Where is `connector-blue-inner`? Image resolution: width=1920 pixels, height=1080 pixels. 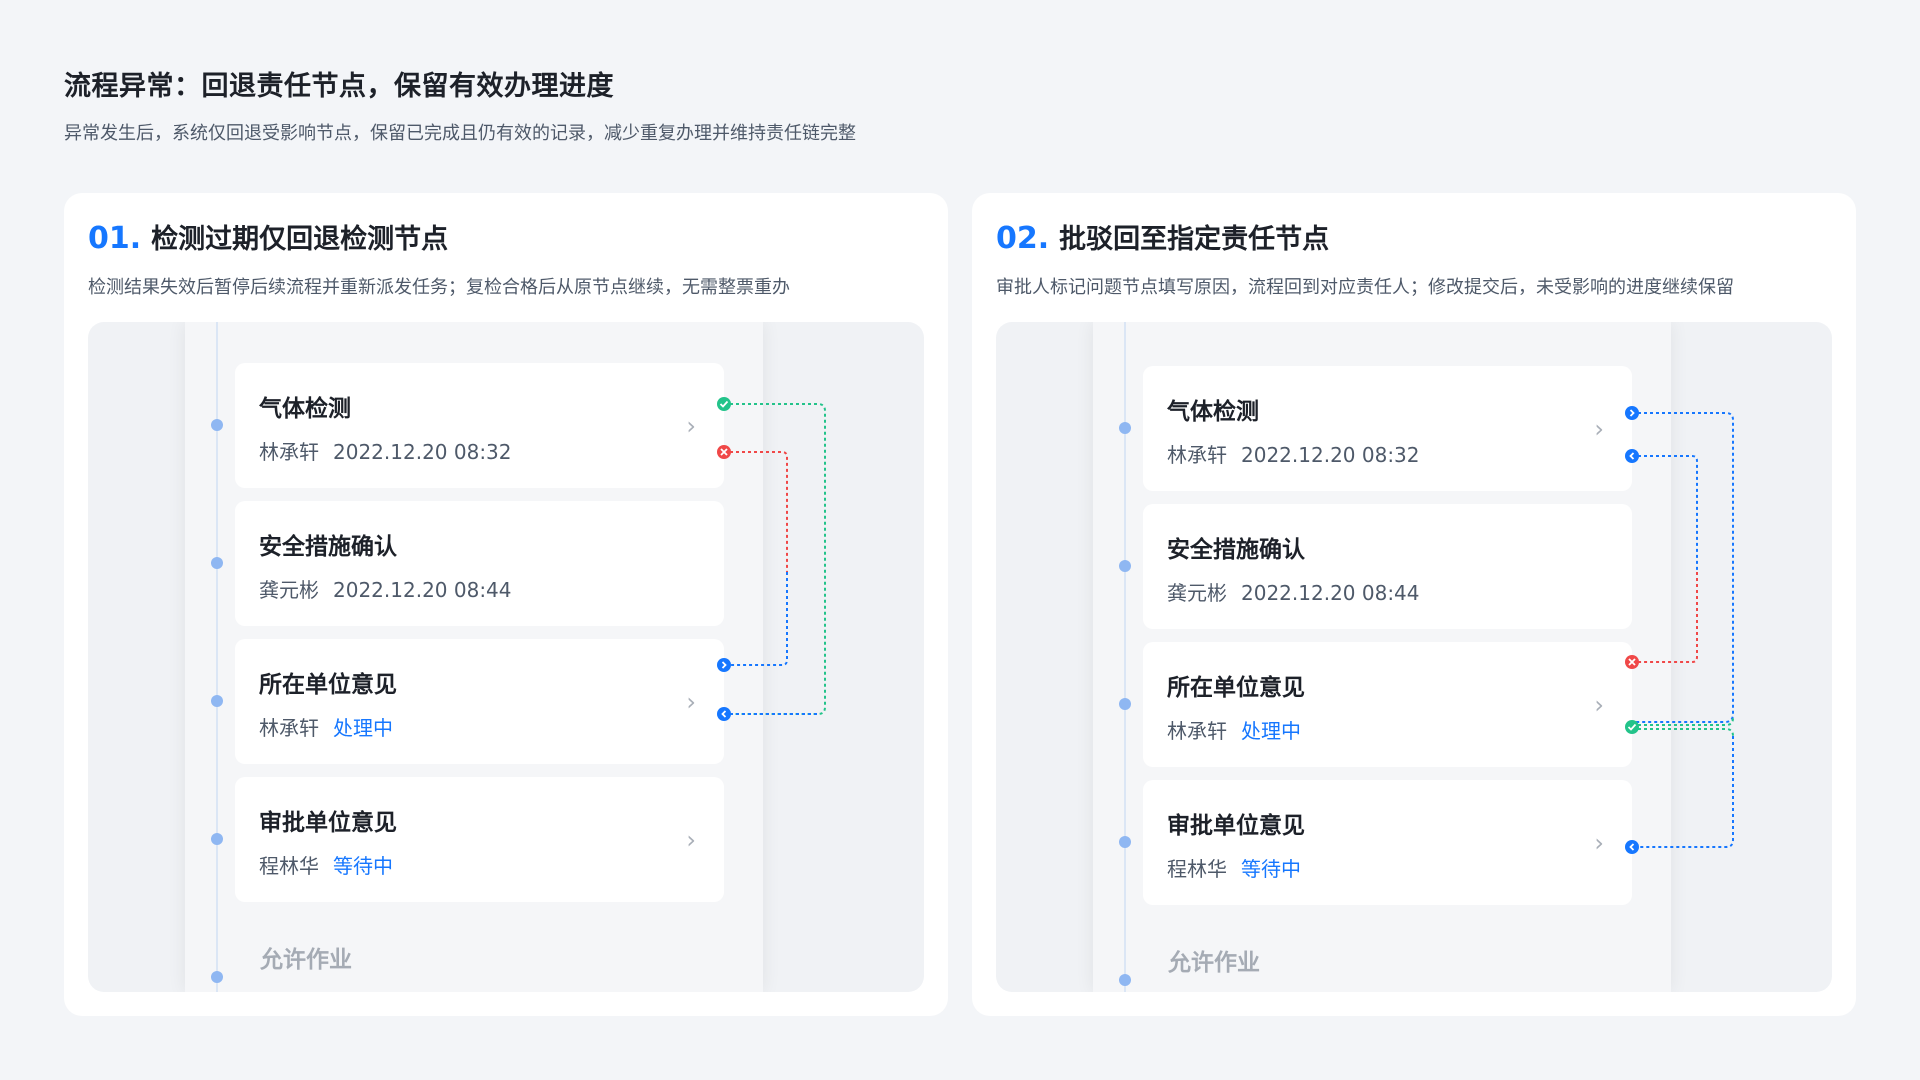 connector-blue-inner is located at coordinates (1665, 513).